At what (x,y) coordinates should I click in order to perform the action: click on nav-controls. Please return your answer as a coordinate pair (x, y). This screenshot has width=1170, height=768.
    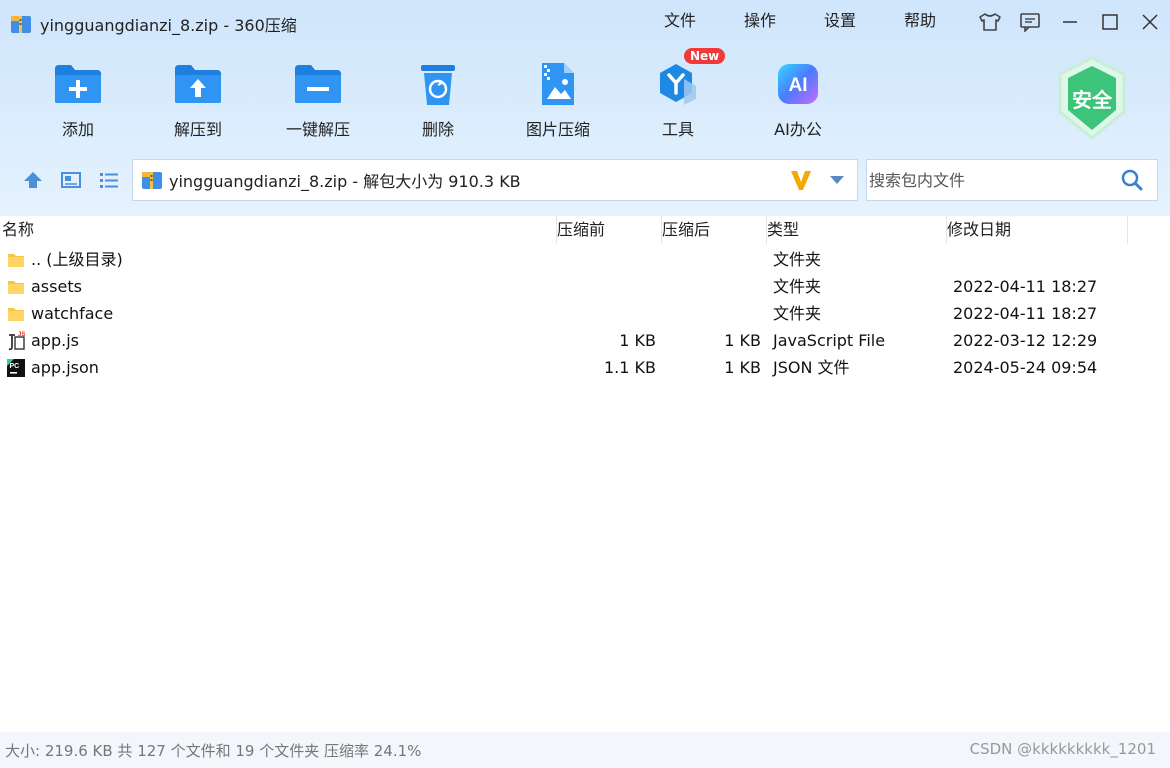
    Looking at the image, I should click on (71, 180).